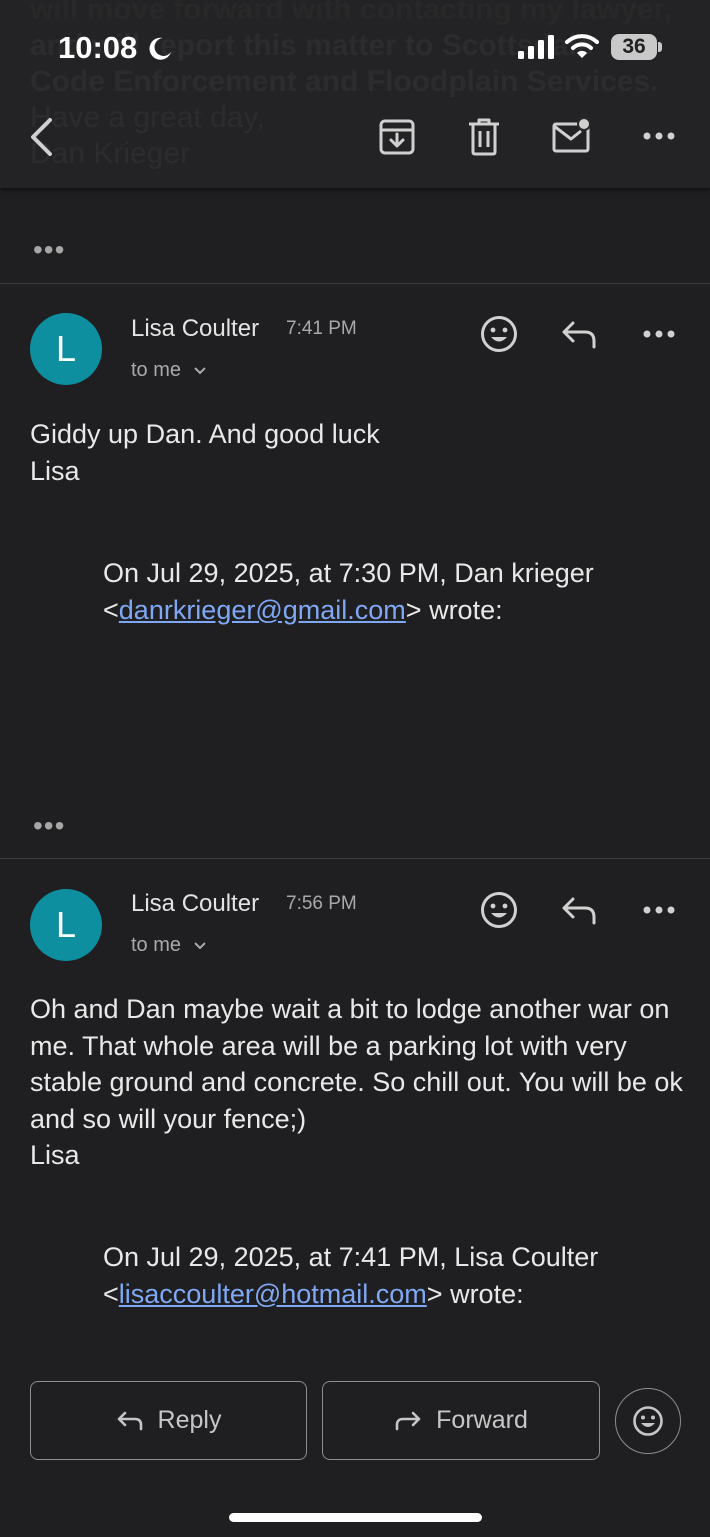 The image size is (710, 1537). What do you see at coordinates (408, 1420) in the screenshot?
I see `forward-icon` at bounding box center [408, 1420].